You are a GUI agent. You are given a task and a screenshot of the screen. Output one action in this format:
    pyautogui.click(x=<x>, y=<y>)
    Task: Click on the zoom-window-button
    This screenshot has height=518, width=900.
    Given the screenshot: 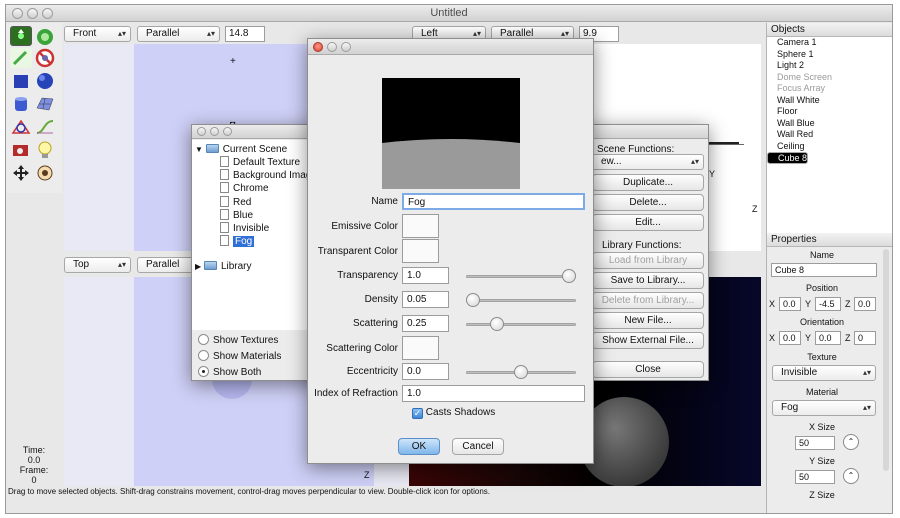 What is the action you would take?
    pyautogui.click(x=47, y=13)
    